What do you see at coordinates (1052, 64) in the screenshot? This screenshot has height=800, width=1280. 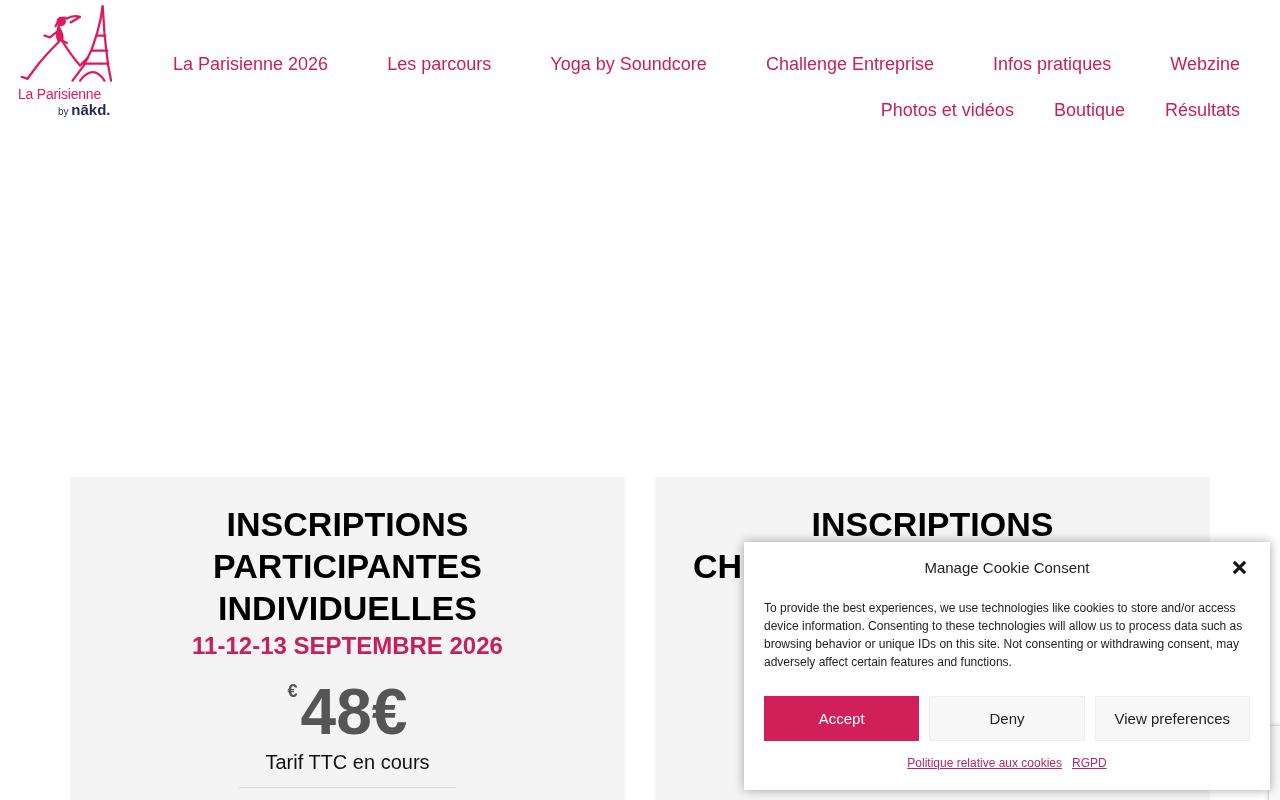 I see `nav-link: Infos pratiques` at bounding box center [1052, 64].